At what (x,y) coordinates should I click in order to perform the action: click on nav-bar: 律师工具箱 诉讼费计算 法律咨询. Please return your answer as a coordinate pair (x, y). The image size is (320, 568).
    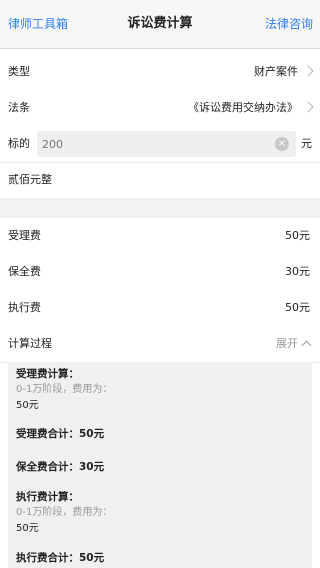
    Looking at the image, I should click on (160, 24).